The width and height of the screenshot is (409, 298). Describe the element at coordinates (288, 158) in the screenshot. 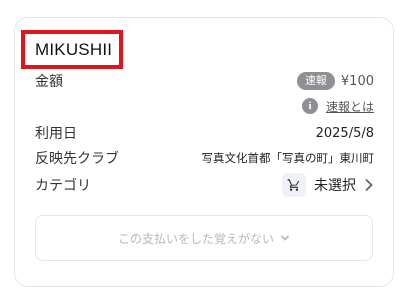

I see `club-value: 写真文化首都「写真の町」東川町` at that location.